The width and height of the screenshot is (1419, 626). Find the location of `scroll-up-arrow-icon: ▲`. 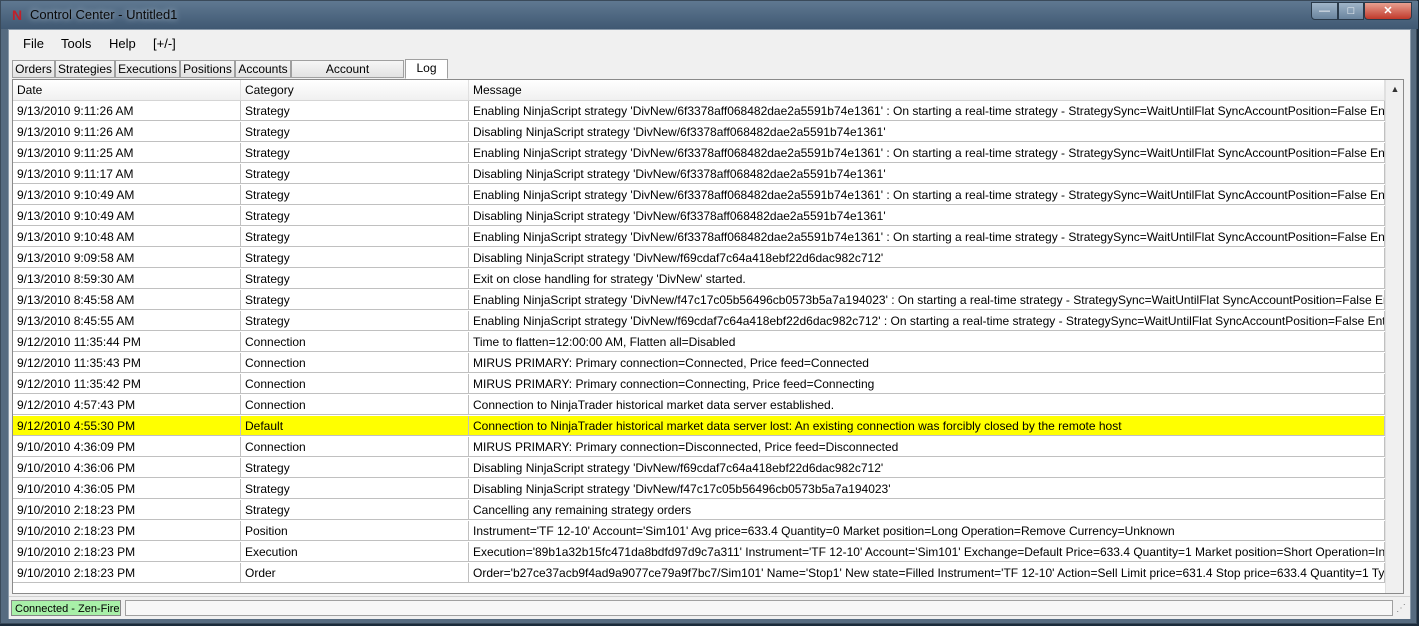

scroll-up-arrow-icon: ▲ is located at coordinates (1394, 89).